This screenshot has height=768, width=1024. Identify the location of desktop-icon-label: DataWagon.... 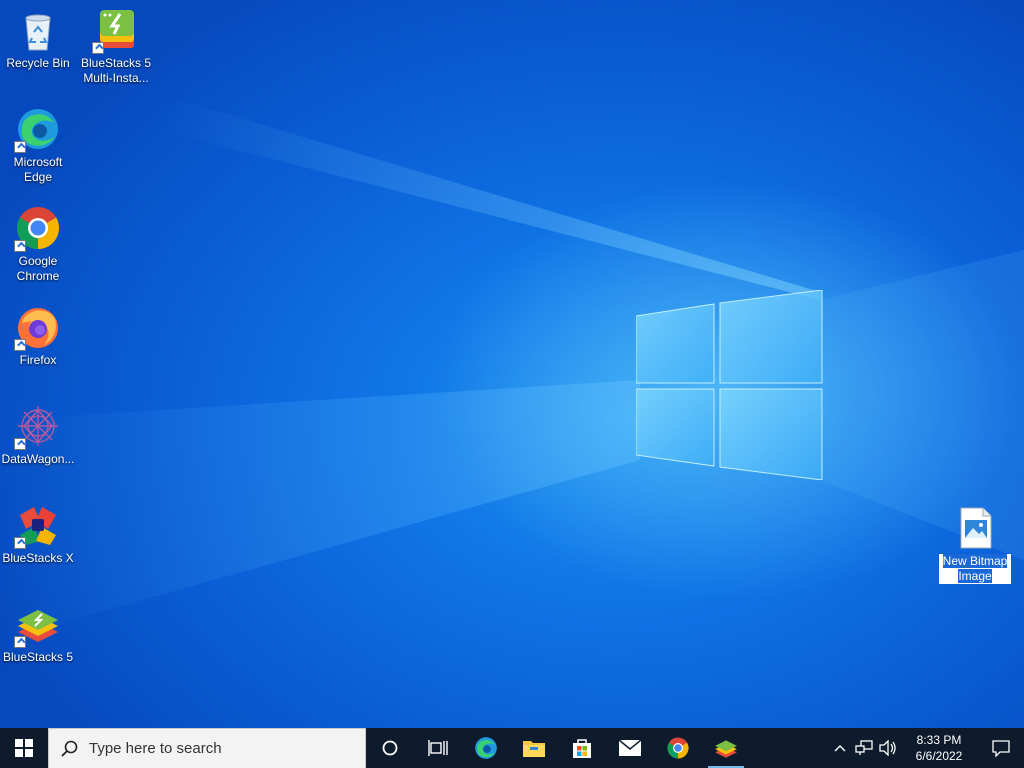
(38, 459).